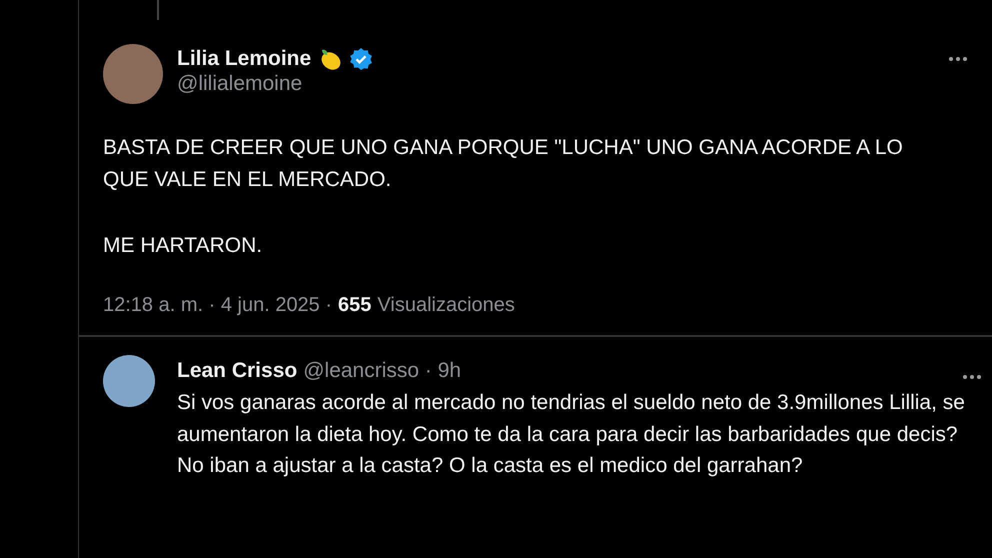  I want to click on reply-text: Si vos ganaras acorde al mercado no tendrias el sueldo neto de 3.9millones Lillia, se aumentaron la dieta hoy. Como te da la cara para decir las barbaridades que decis? No iban a ajustar a la casta? O la casta es el medico del garrahan?, so click(571, 434).